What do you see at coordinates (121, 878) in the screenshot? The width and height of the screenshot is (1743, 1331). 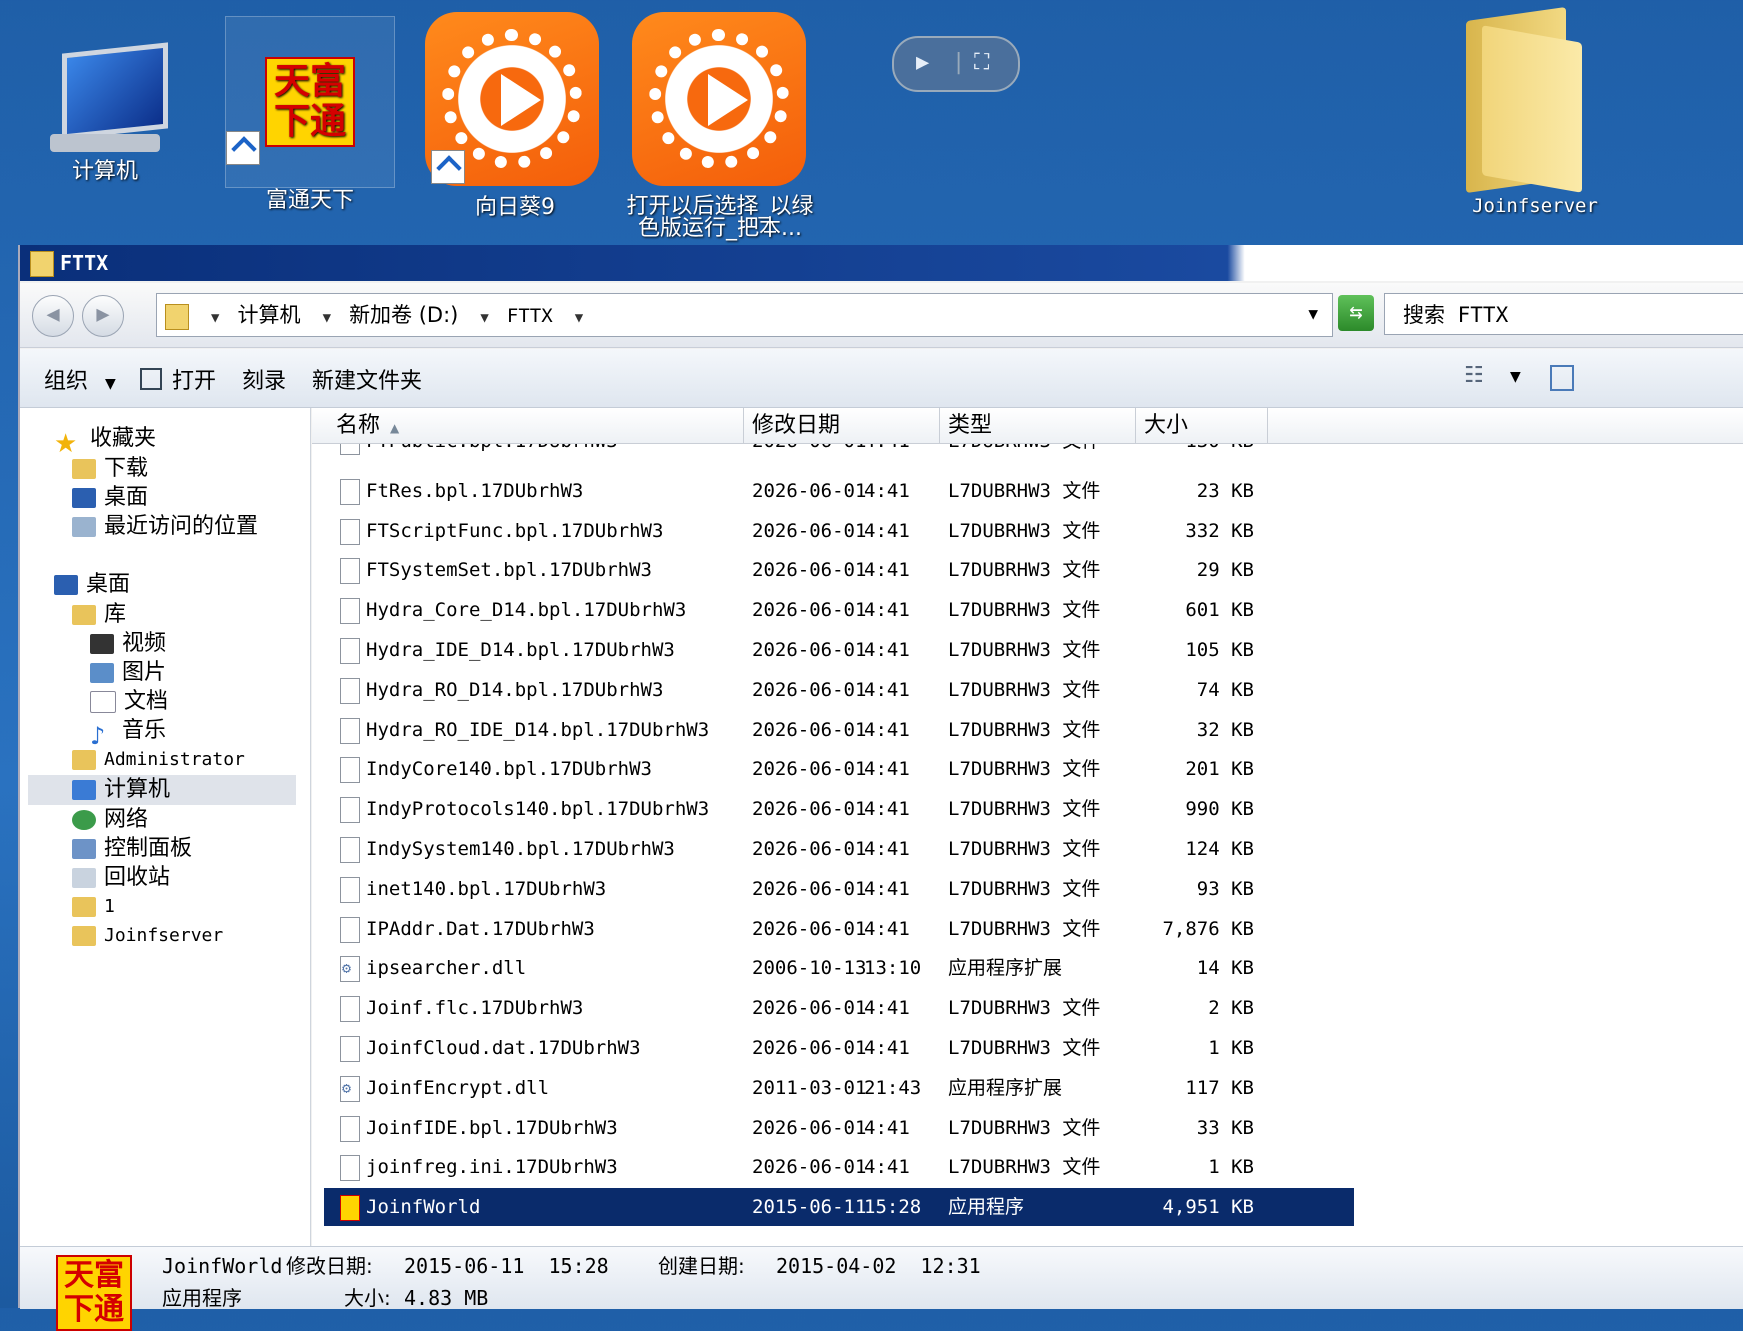 I see `sidebar-item-recycle-bin: 回收站` at bounding box center [121, 878].